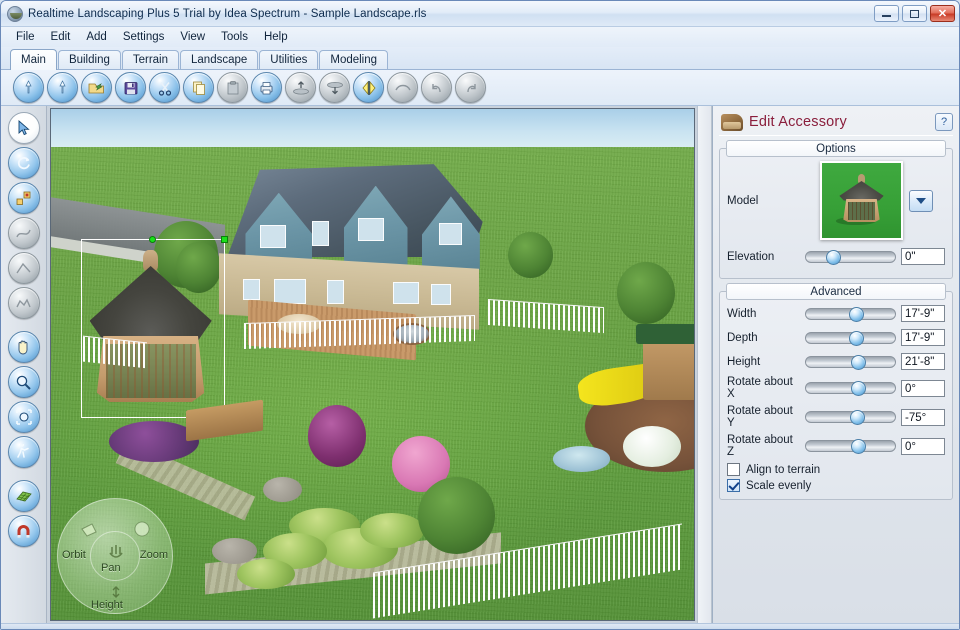 This screenshot has height=630, width=960. What do you see at coordinates (858, 362) in the screenshot?
I see `height-slider-knob` at bounding box center [858, 362].